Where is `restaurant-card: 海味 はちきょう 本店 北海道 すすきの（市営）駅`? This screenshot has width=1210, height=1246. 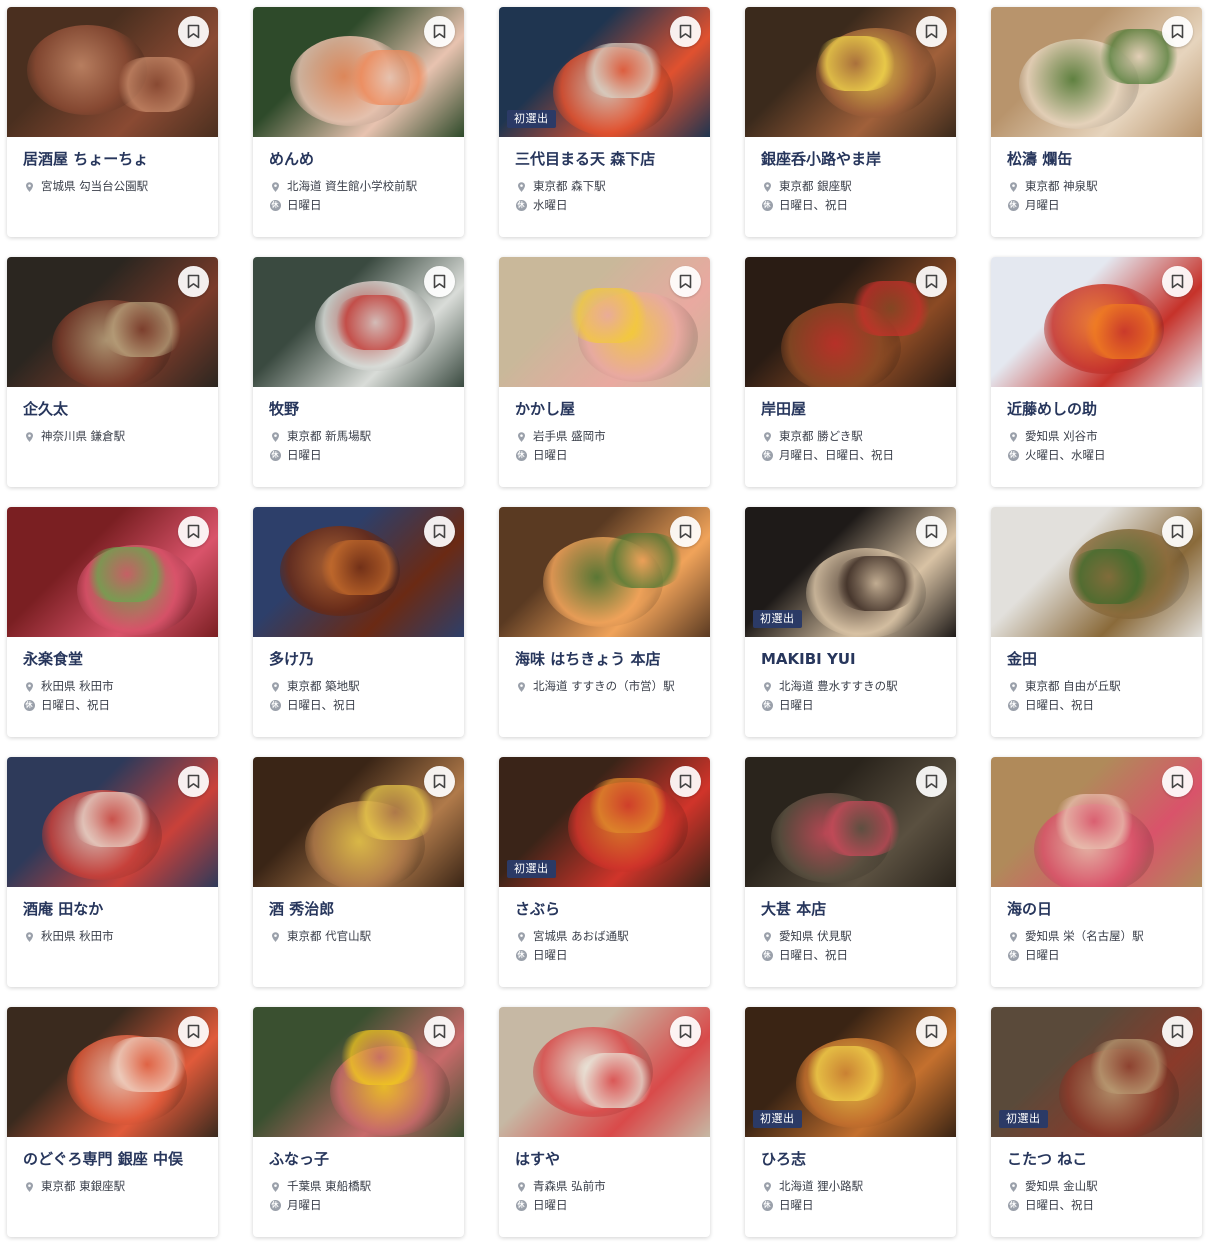 restaurant-card: 海味 はちきょう 本店 北海道 すすきの（市営）駅 is located at coordinates (604, 622).